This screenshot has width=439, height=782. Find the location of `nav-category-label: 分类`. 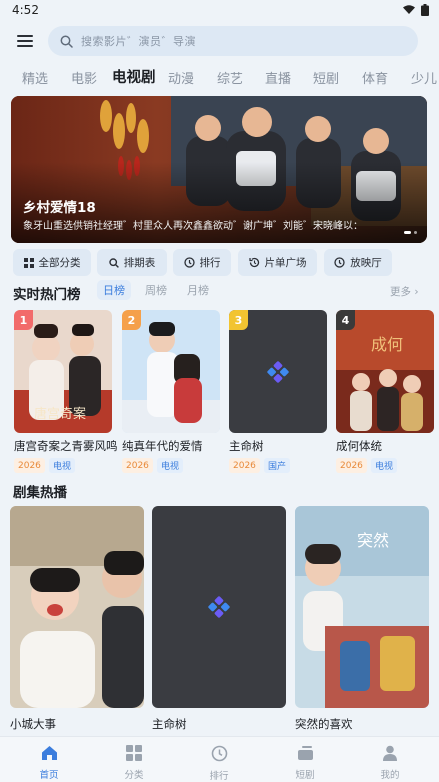

nav-category-label: 分类 is located at coordinates (134, 775).